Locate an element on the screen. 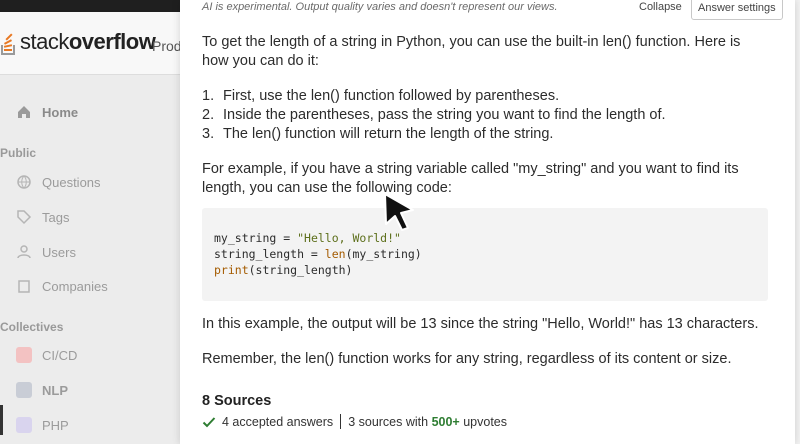 This screenshot has width=800, height=444. code-line: my_string = "Hello, World!" is located at coordinates (307, 238).